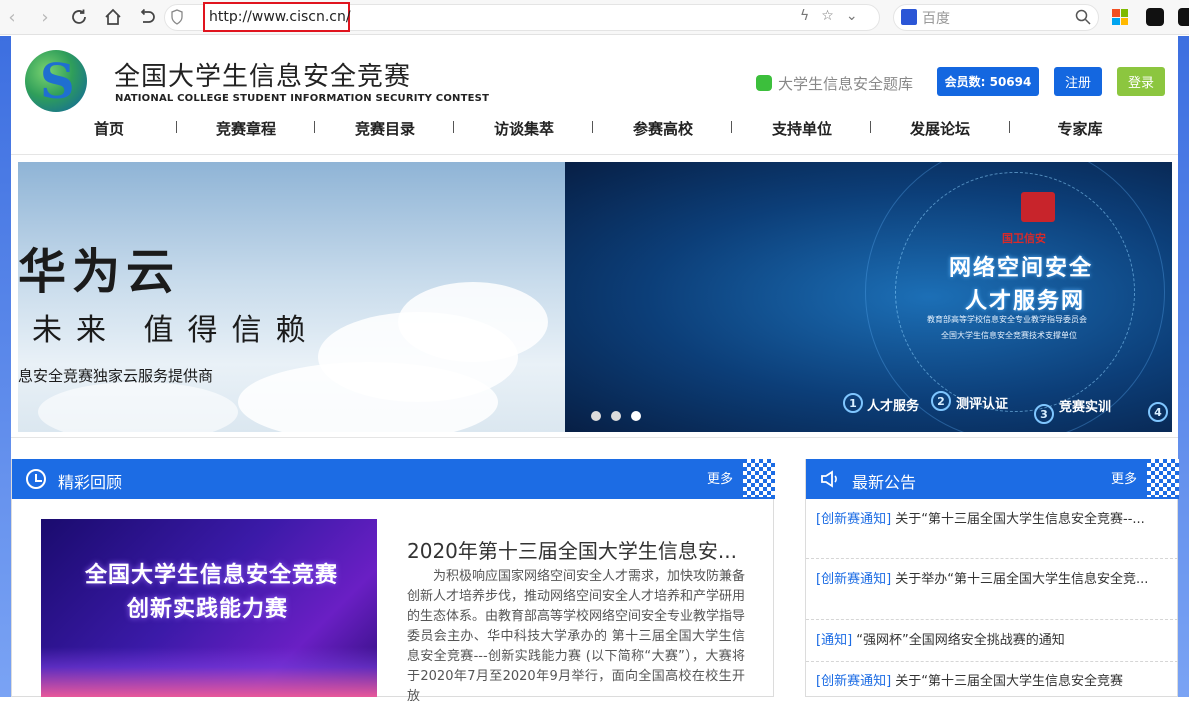 This screenshot has width=1189, height=707. Describe the element at coordinates (1083, 17) in the screenshot. I see `search-icon` at that location.